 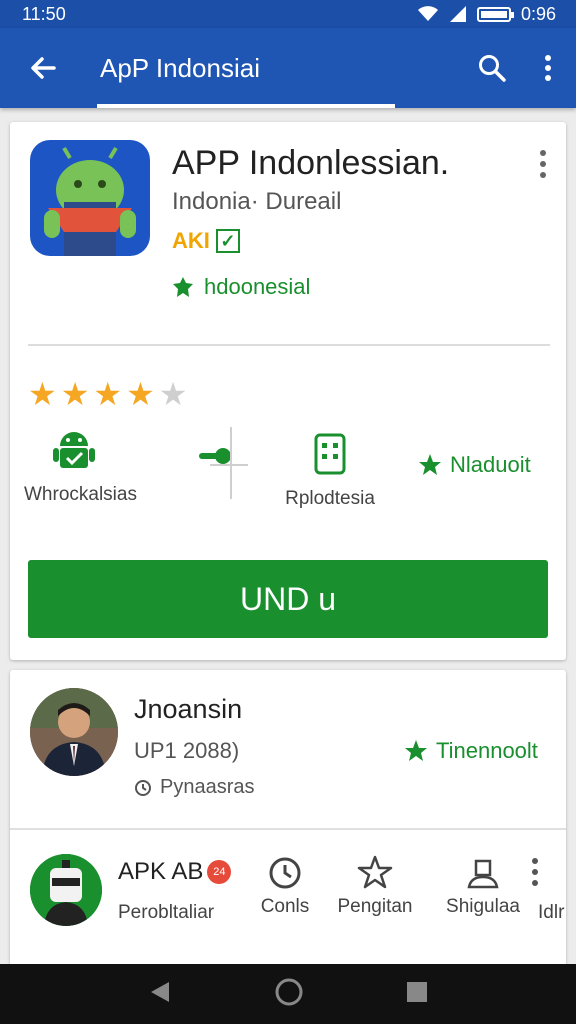 I want to click on clock-icon, so click(x=143, y=787).